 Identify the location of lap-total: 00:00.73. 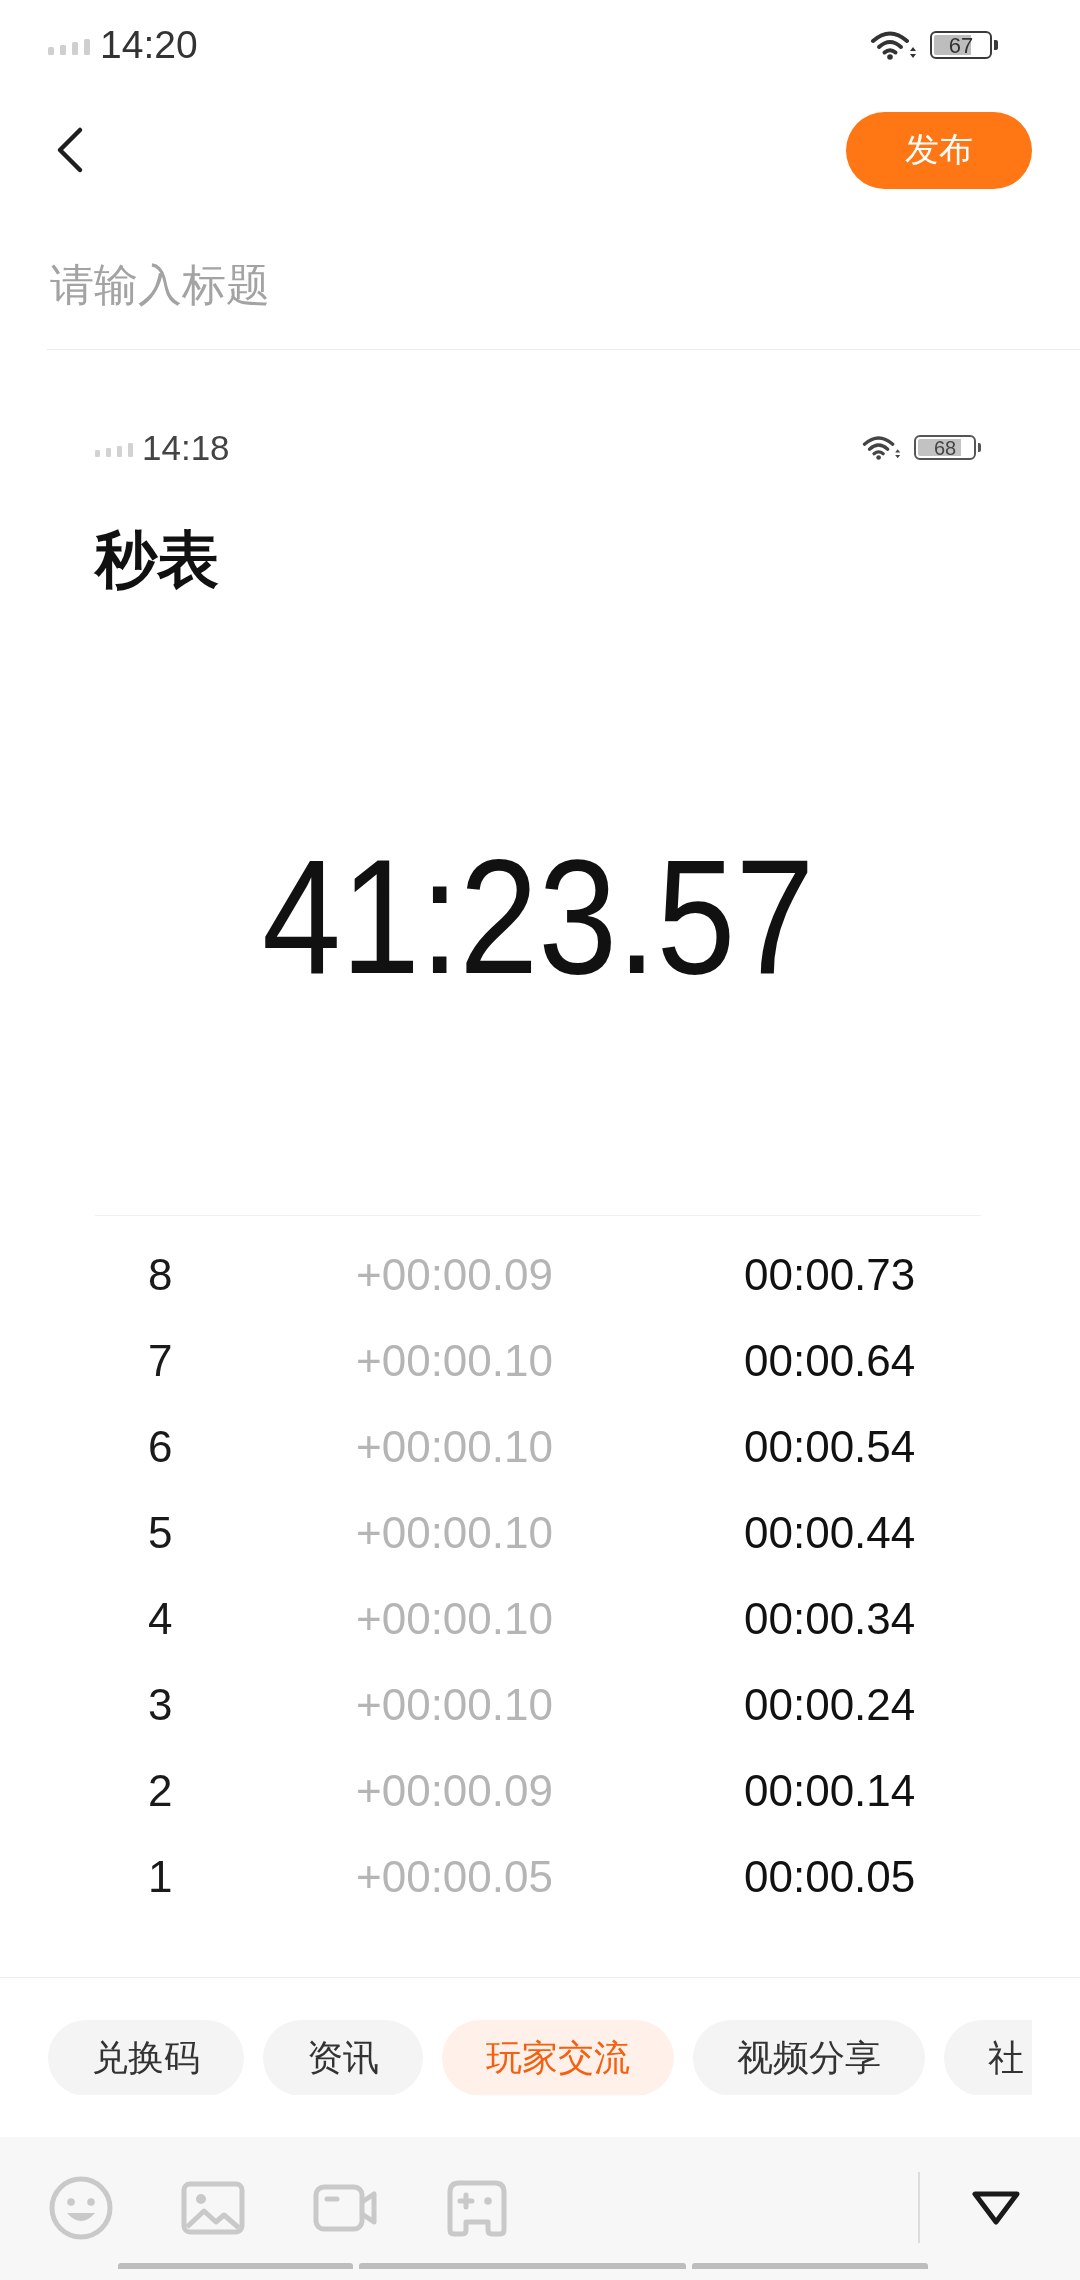
(830, 1275).